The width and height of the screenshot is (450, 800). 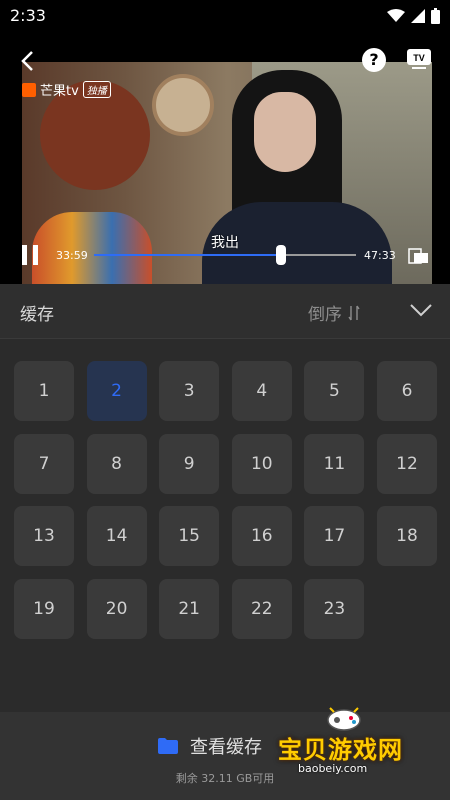 I want to click on view-cache-label: 查看缓存, so click(x=226, y=747).